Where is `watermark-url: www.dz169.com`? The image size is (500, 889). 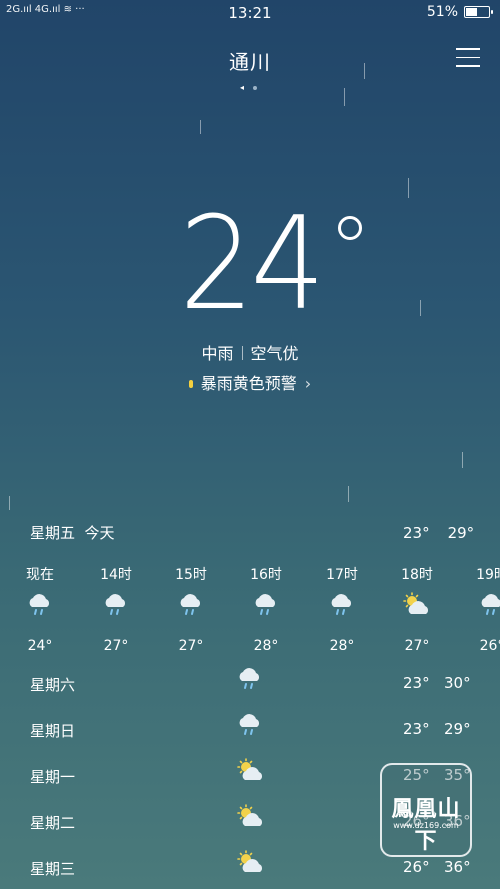
watermark-url: www.dz169.com is located at coordinates (426, 825).